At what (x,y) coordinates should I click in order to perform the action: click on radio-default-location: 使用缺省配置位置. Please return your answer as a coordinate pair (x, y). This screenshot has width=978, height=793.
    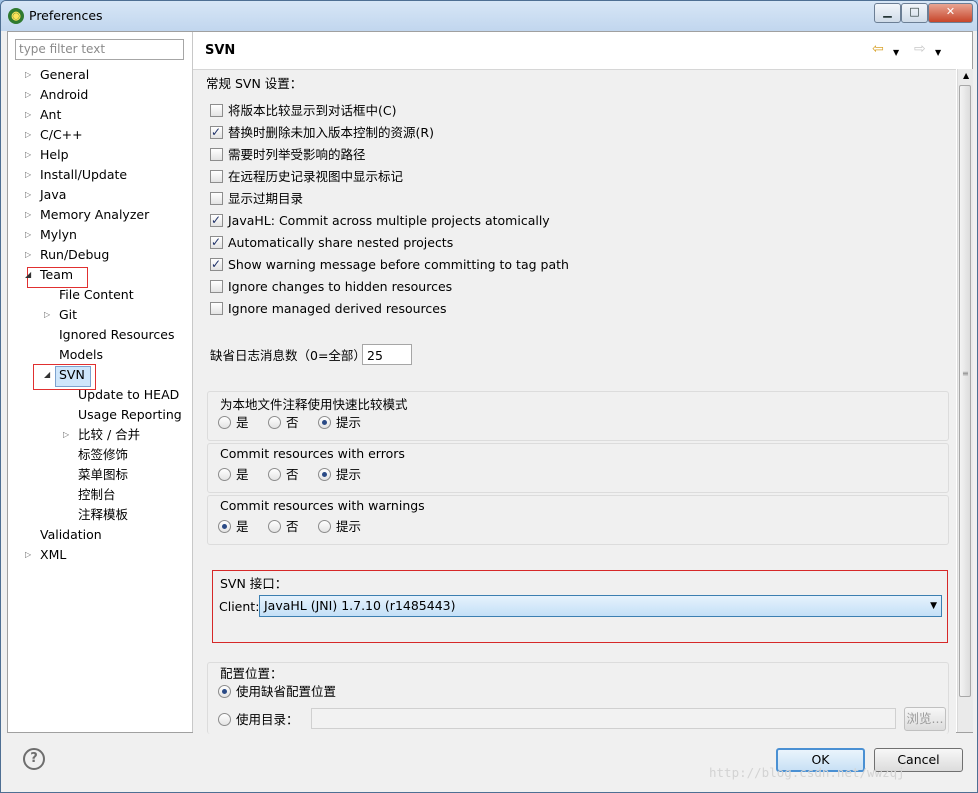
    Looking at the image, I should click on (277, 692).